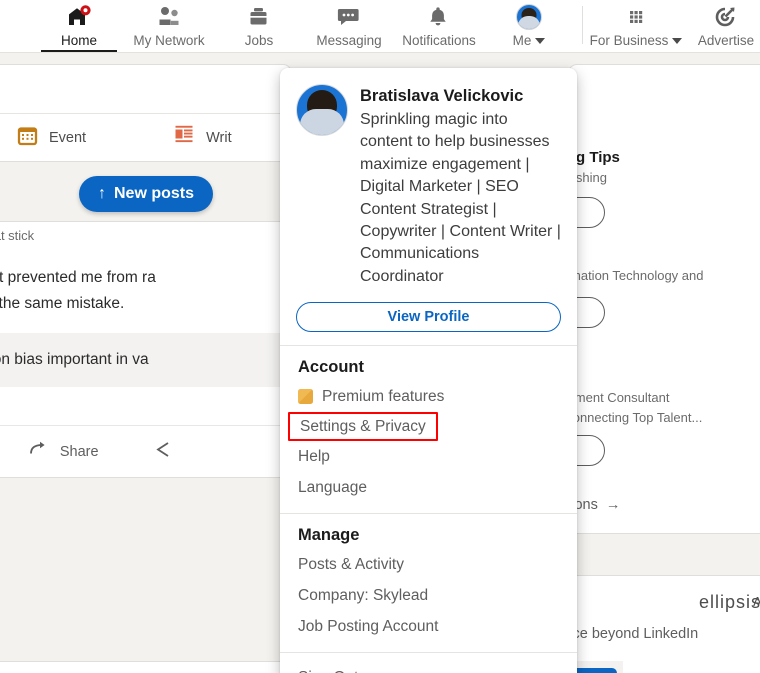 This screenshot has width=760, height=673. I want to click on write-article-button: Writ, so click(203, 138).